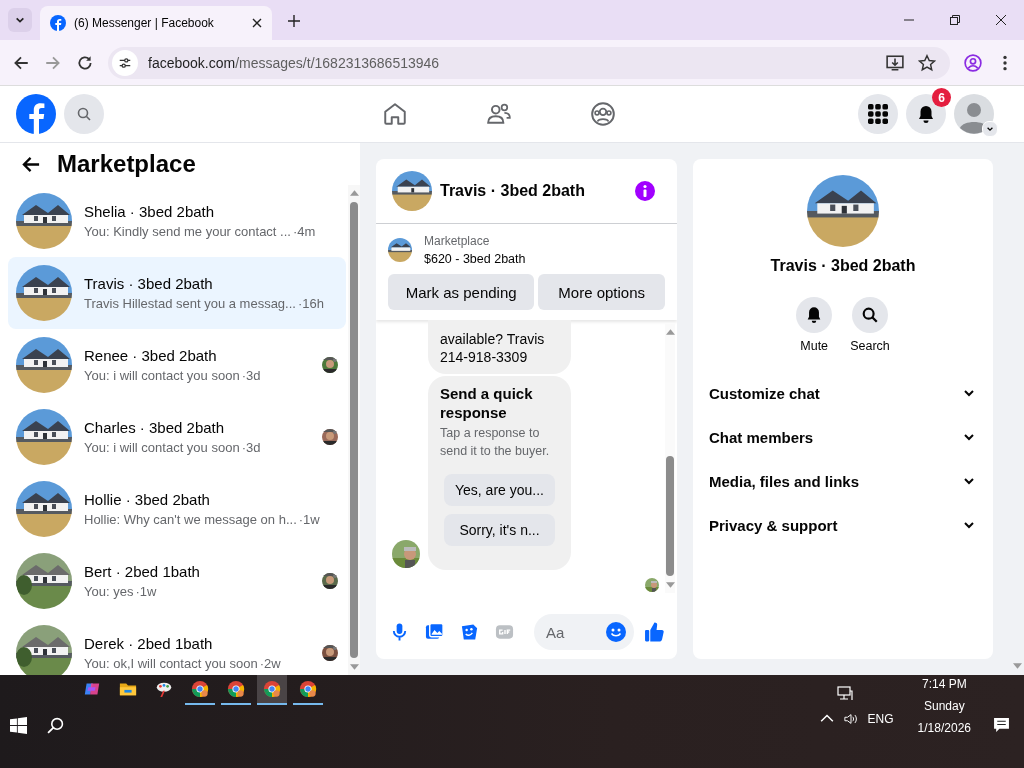 This screenshot has width=1024, height=768. What do you see at coordinates (151, 355) in the screenshot?
I see `conversation-name: Renee · 3bed 2bath` at bounding box center [151, 355].